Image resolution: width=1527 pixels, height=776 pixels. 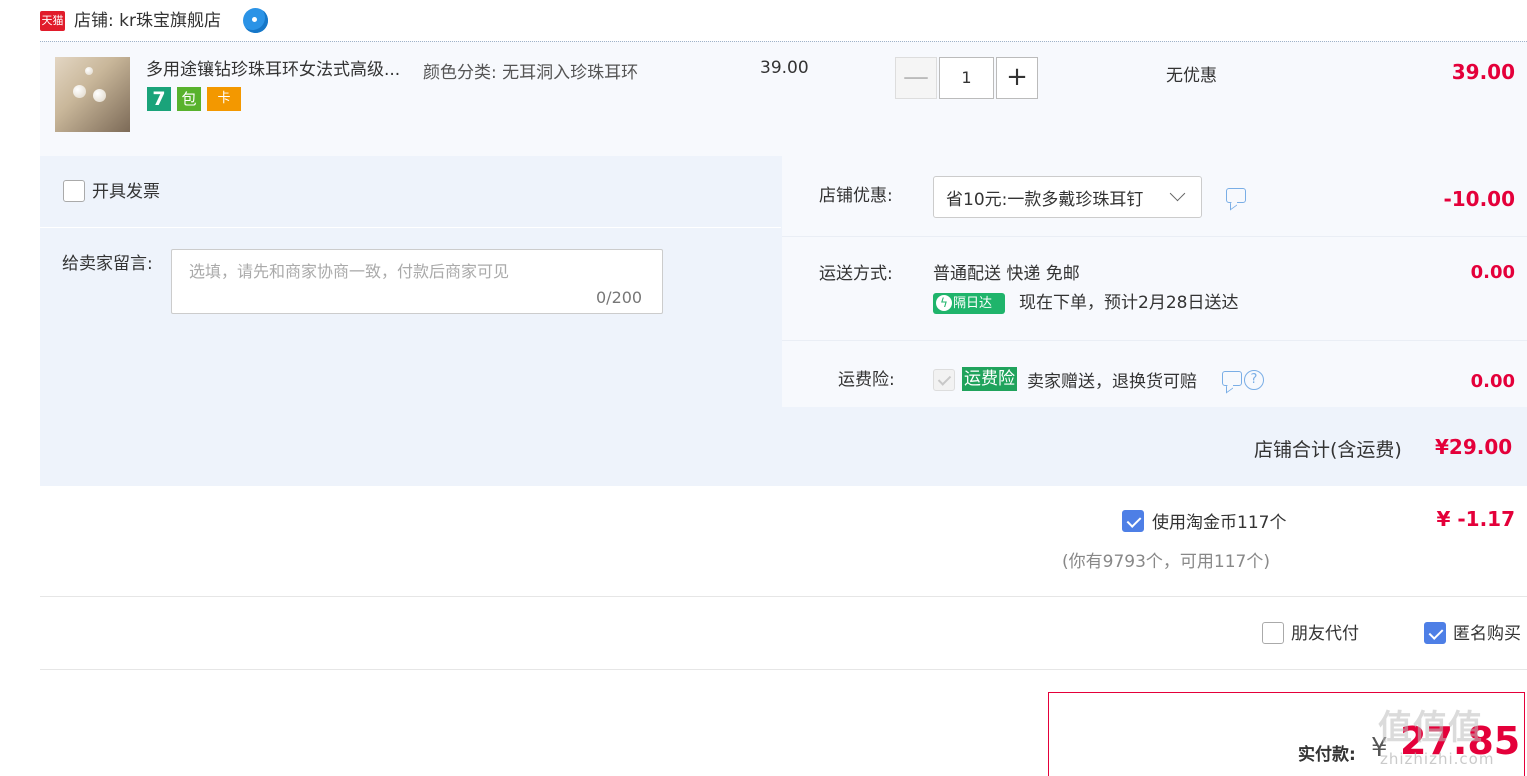 I want to click on shipping-amount: 0.00, so click(x=1492, y=272).